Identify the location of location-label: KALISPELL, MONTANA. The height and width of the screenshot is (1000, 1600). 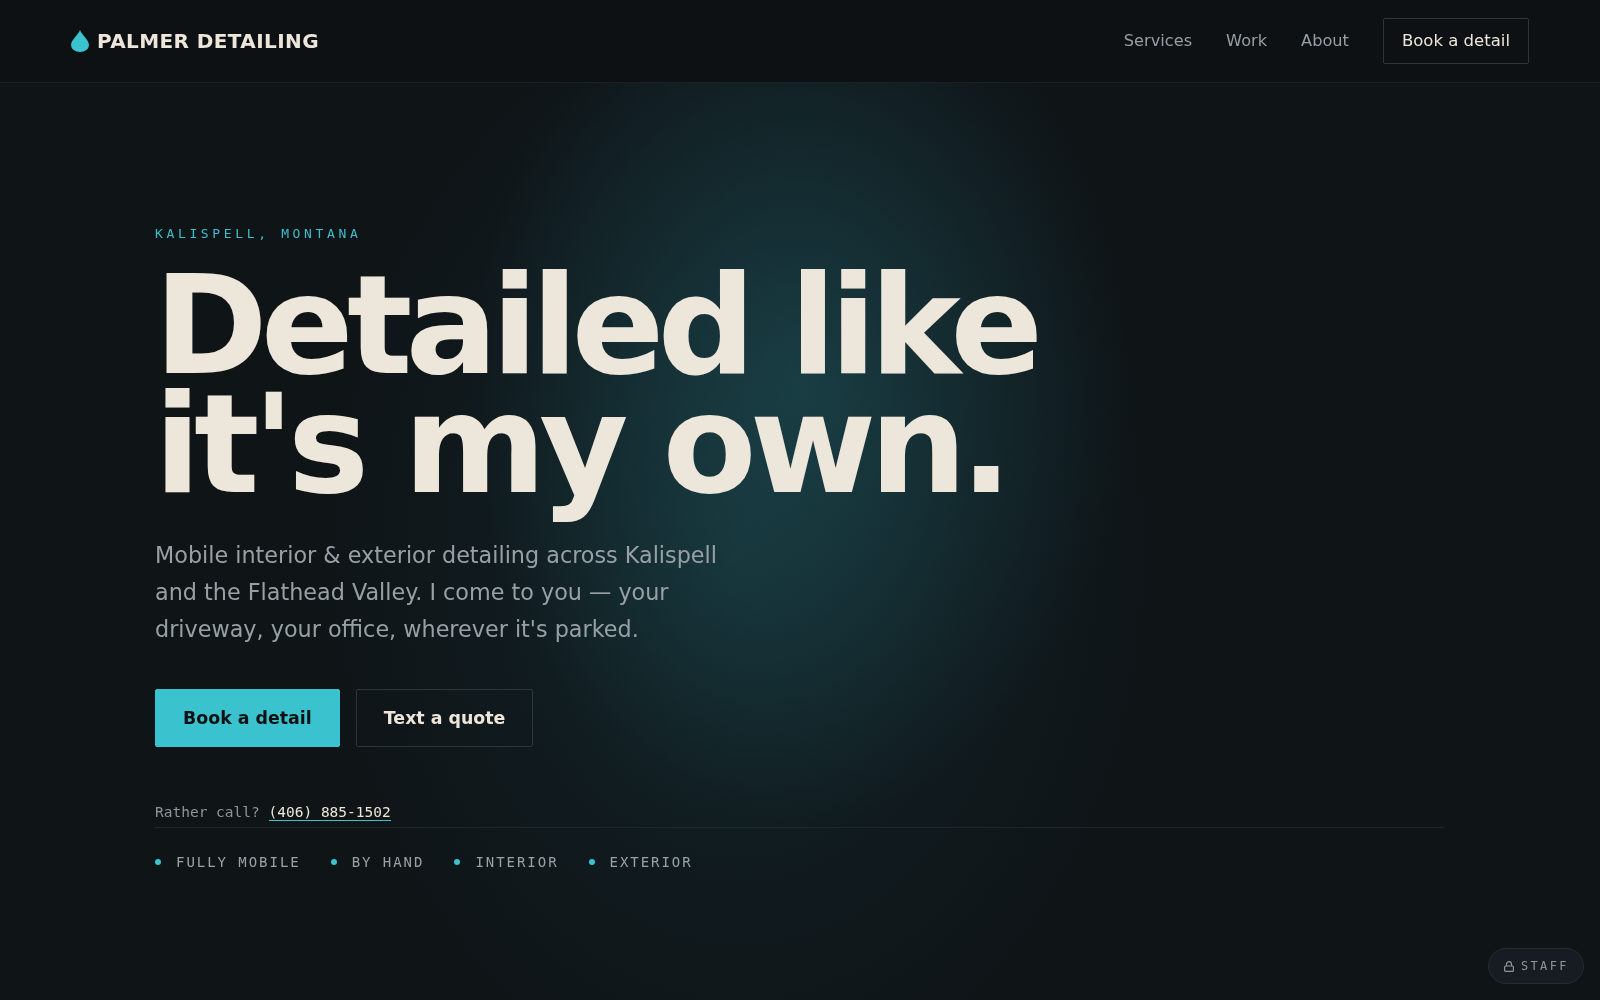
(258, 234).